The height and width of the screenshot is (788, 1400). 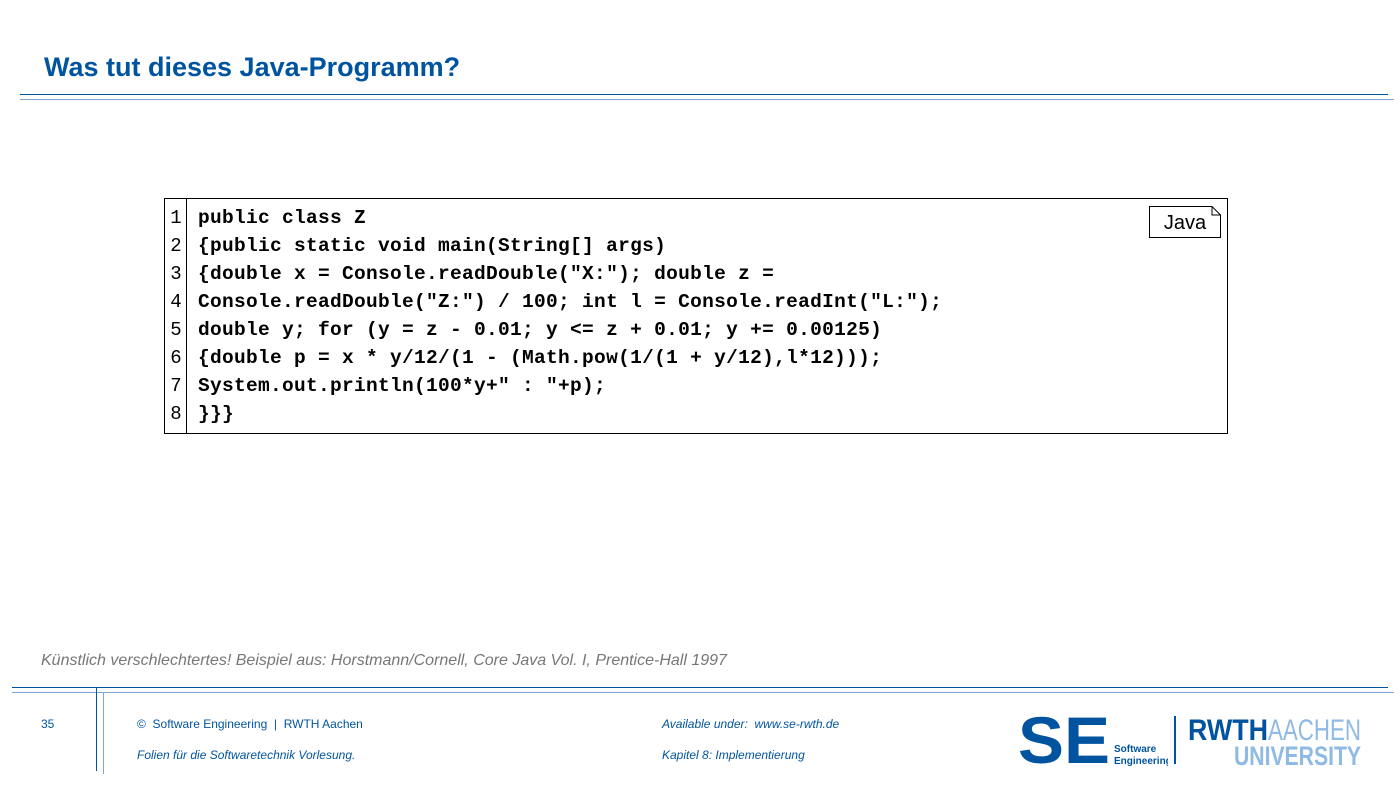 I want to click on code-line: }}}, so click(x=216, y=414).